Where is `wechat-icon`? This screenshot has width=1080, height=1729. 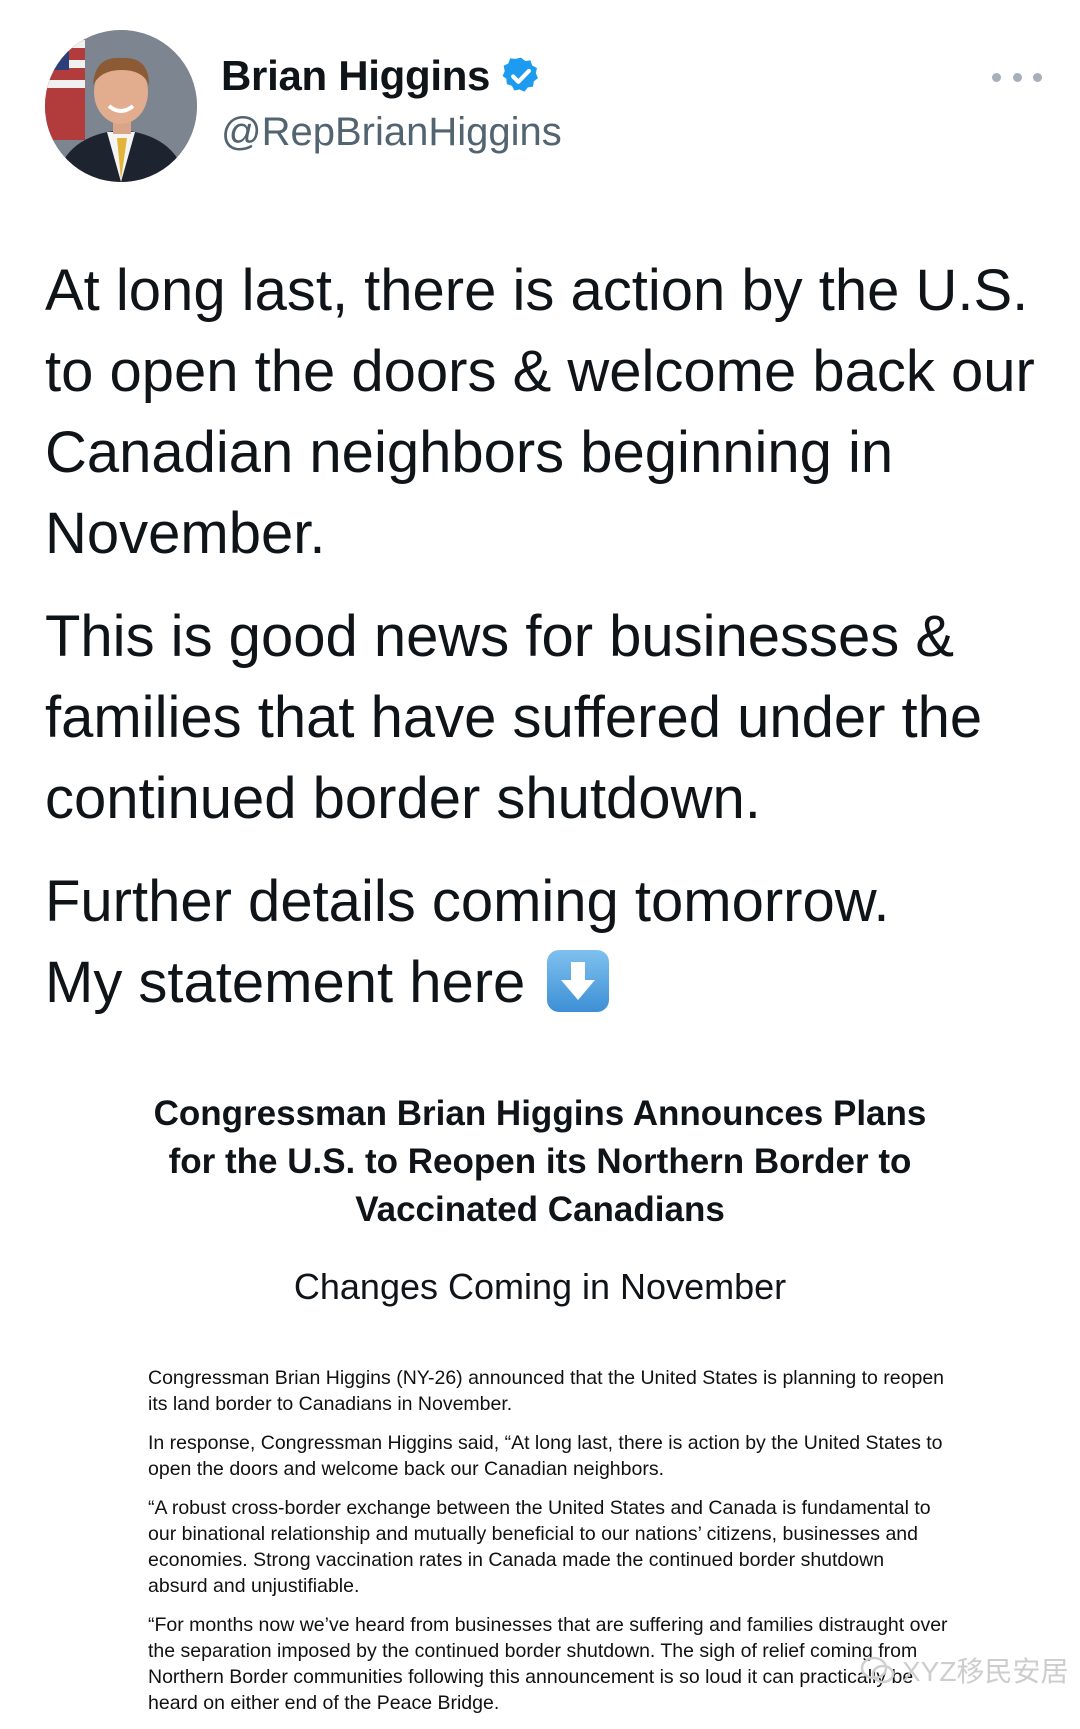 wechat-icon is located at coordinates (877, 1670).